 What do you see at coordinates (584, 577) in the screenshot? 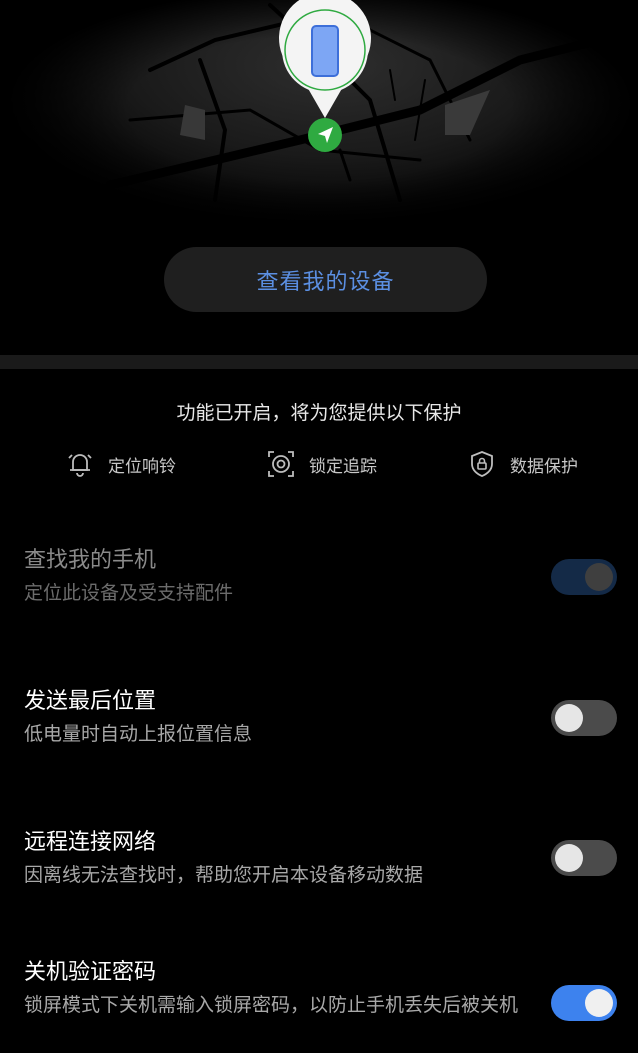
I see `find-my-phone-toggle` at bounding box center [584, 577].